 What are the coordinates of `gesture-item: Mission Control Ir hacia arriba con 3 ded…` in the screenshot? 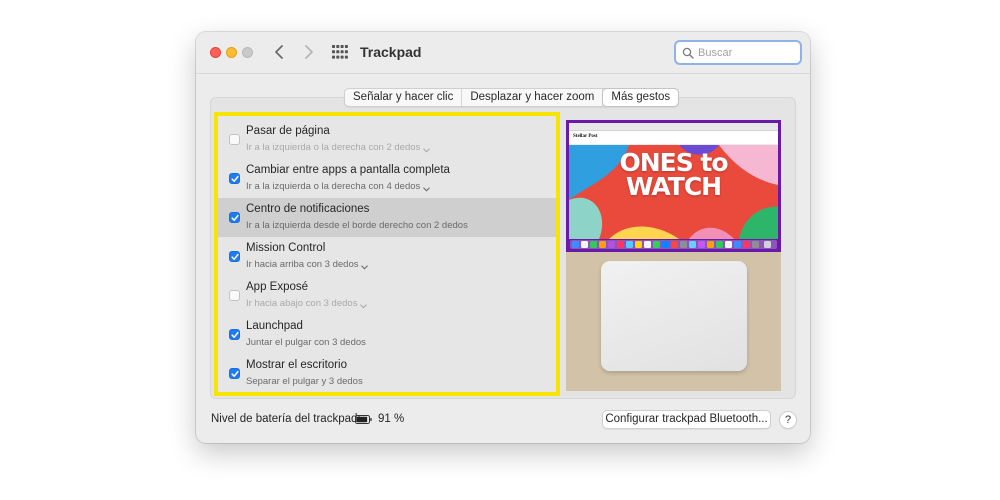 It's located at (387, 256).